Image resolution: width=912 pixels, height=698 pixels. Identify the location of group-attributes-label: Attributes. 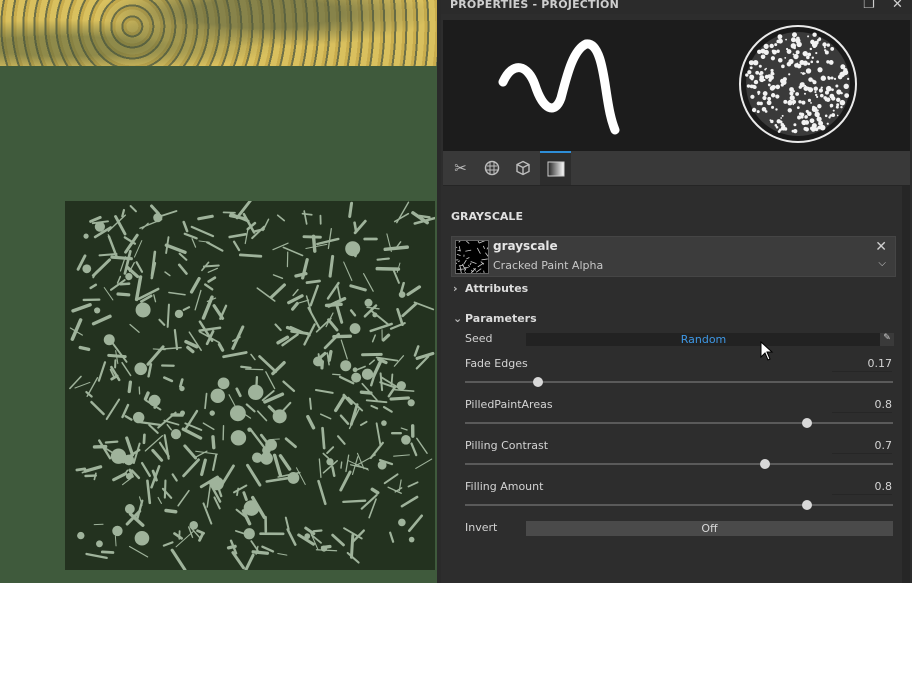
(497, 288).